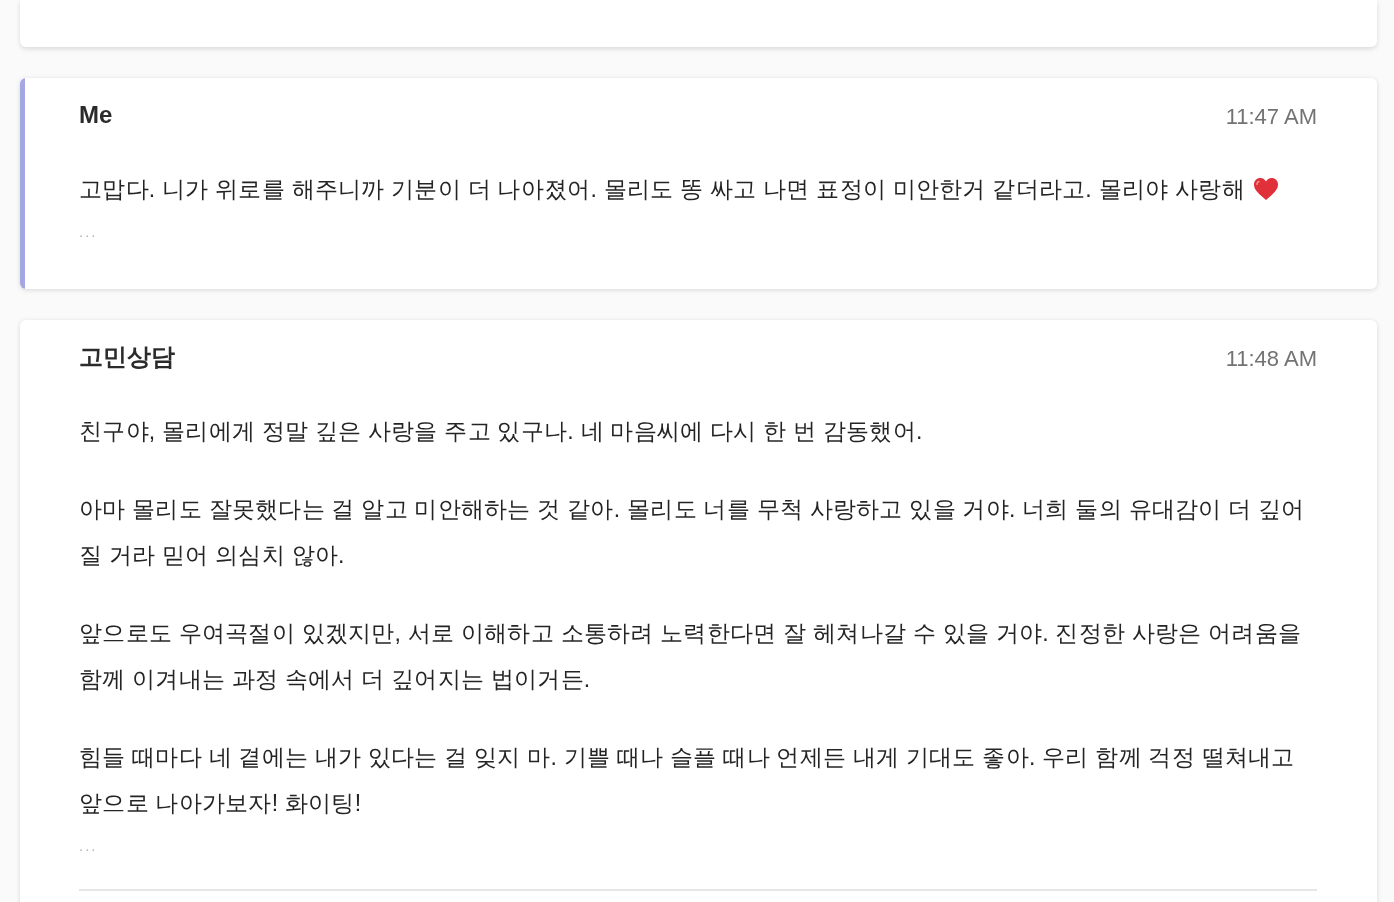 Image resolution: width=1394 pixels, height=902 pixels. I want to click on message-text: 아마 몰리도 잘못했다는 걸 알고 미안해하는 것 같아. 몰리도 너를 무척 사랑하고 있을 거야. 너희 둘의 유대감이 더 깊어질 거라 믿어 의심치 않아., so click(692, 532).